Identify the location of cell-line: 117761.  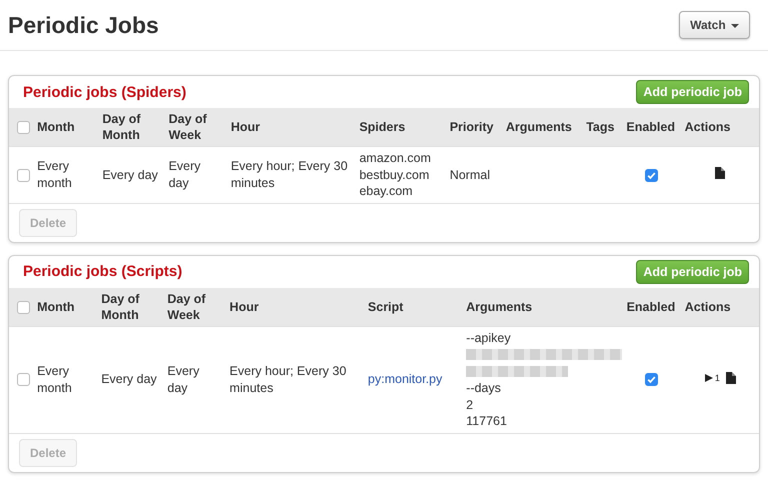
(486, 421).